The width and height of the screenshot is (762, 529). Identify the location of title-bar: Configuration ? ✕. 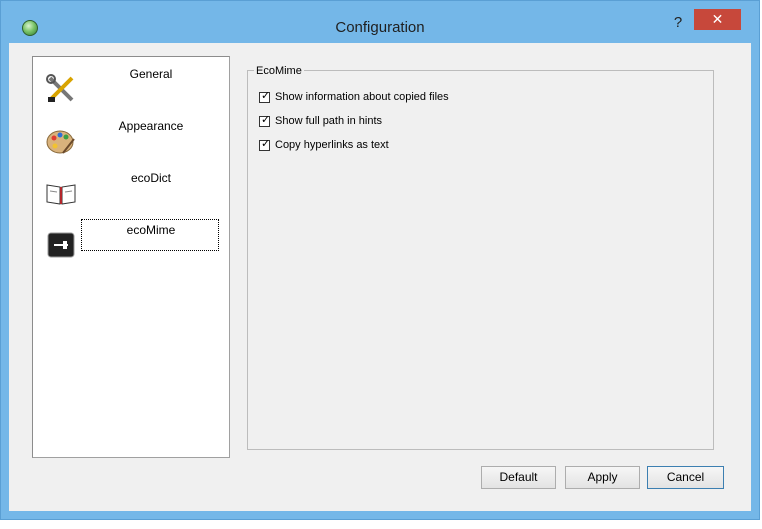
(380, 22).